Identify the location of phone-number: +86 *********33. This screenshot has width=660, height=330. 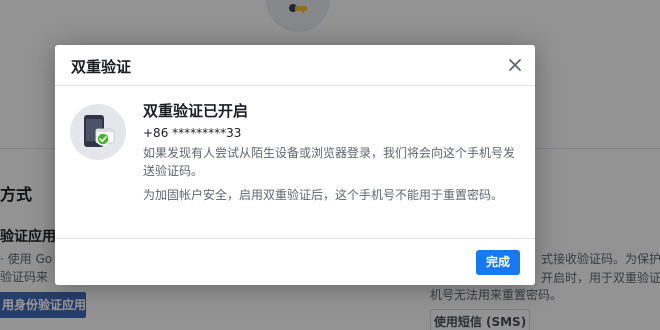
(192, 133).